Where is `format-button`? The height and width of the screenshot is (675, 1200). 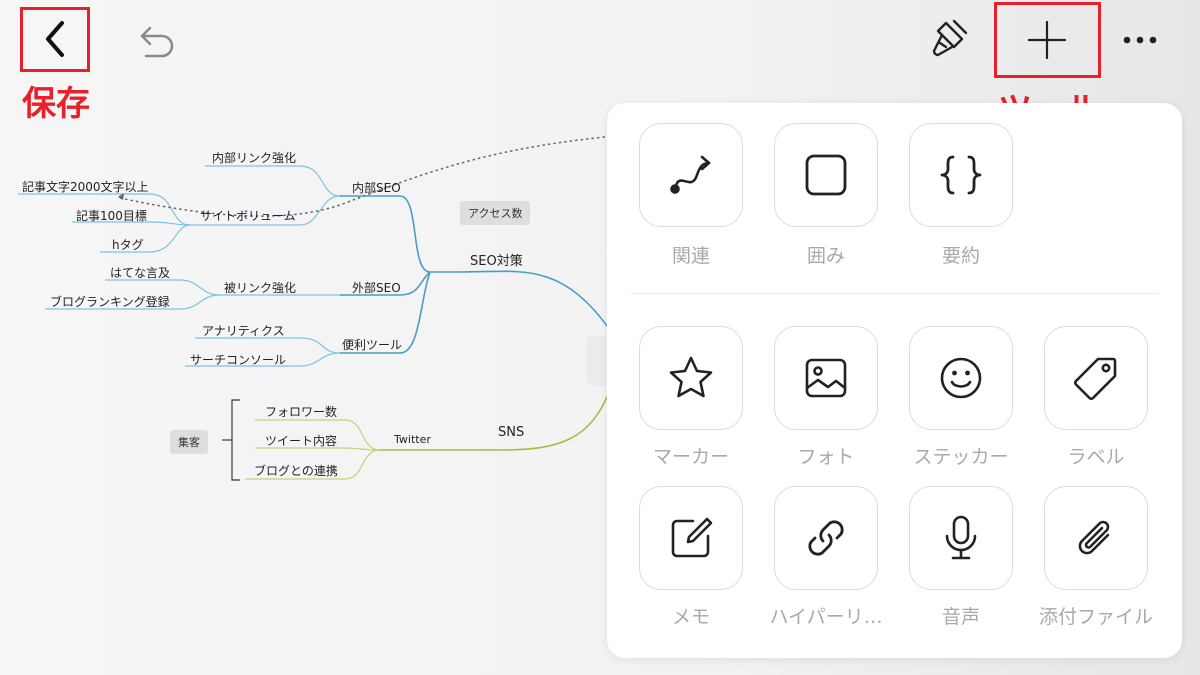
format-button is located at coordinates (948, 39).